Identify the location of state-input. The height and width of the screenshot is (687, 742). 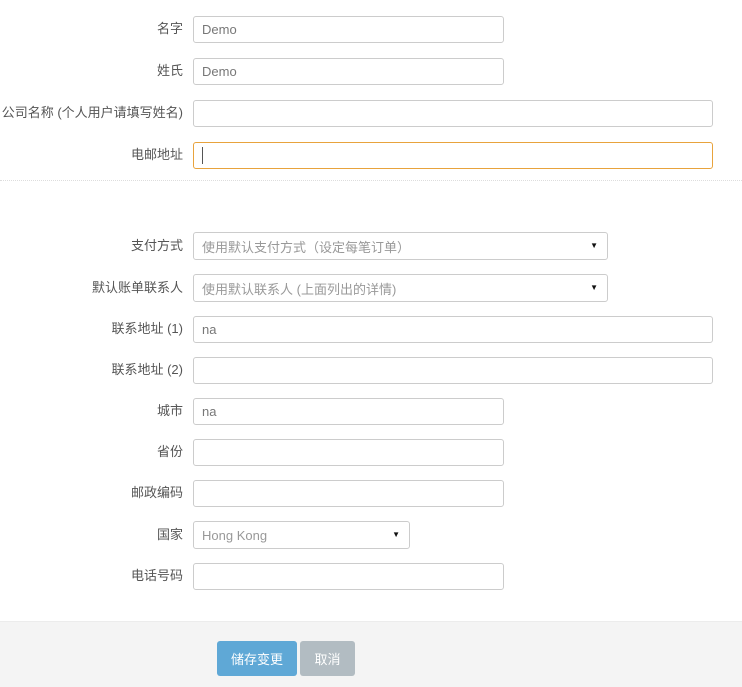
(348, 452).